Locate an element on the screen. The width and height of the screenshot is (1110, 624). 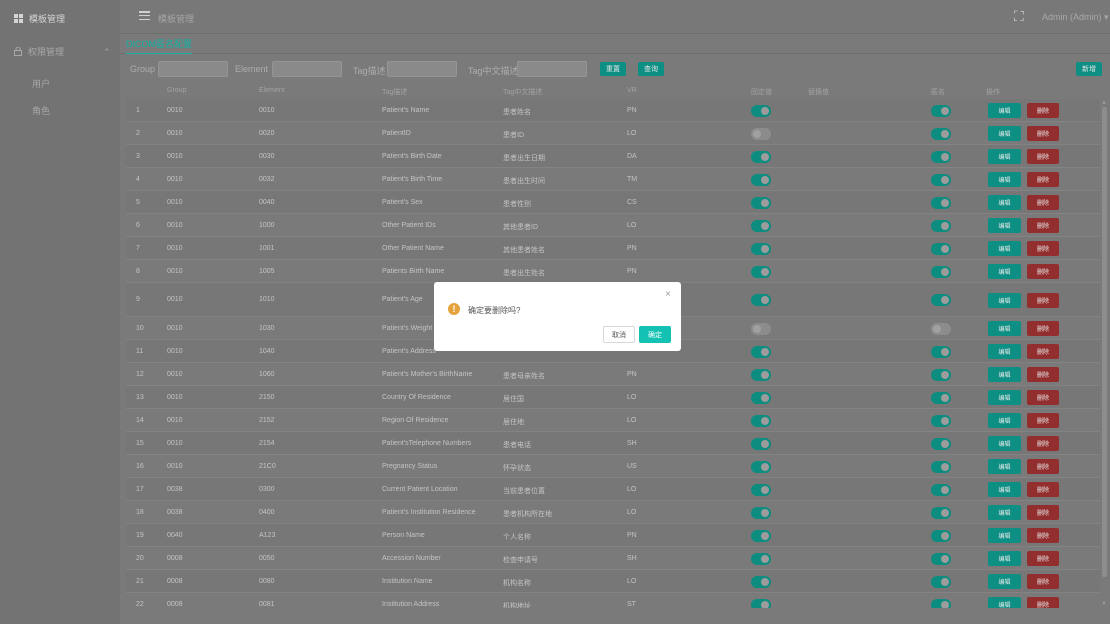
table-scrollbar: ▲ ▼ is located at coordinates (1105, 353).